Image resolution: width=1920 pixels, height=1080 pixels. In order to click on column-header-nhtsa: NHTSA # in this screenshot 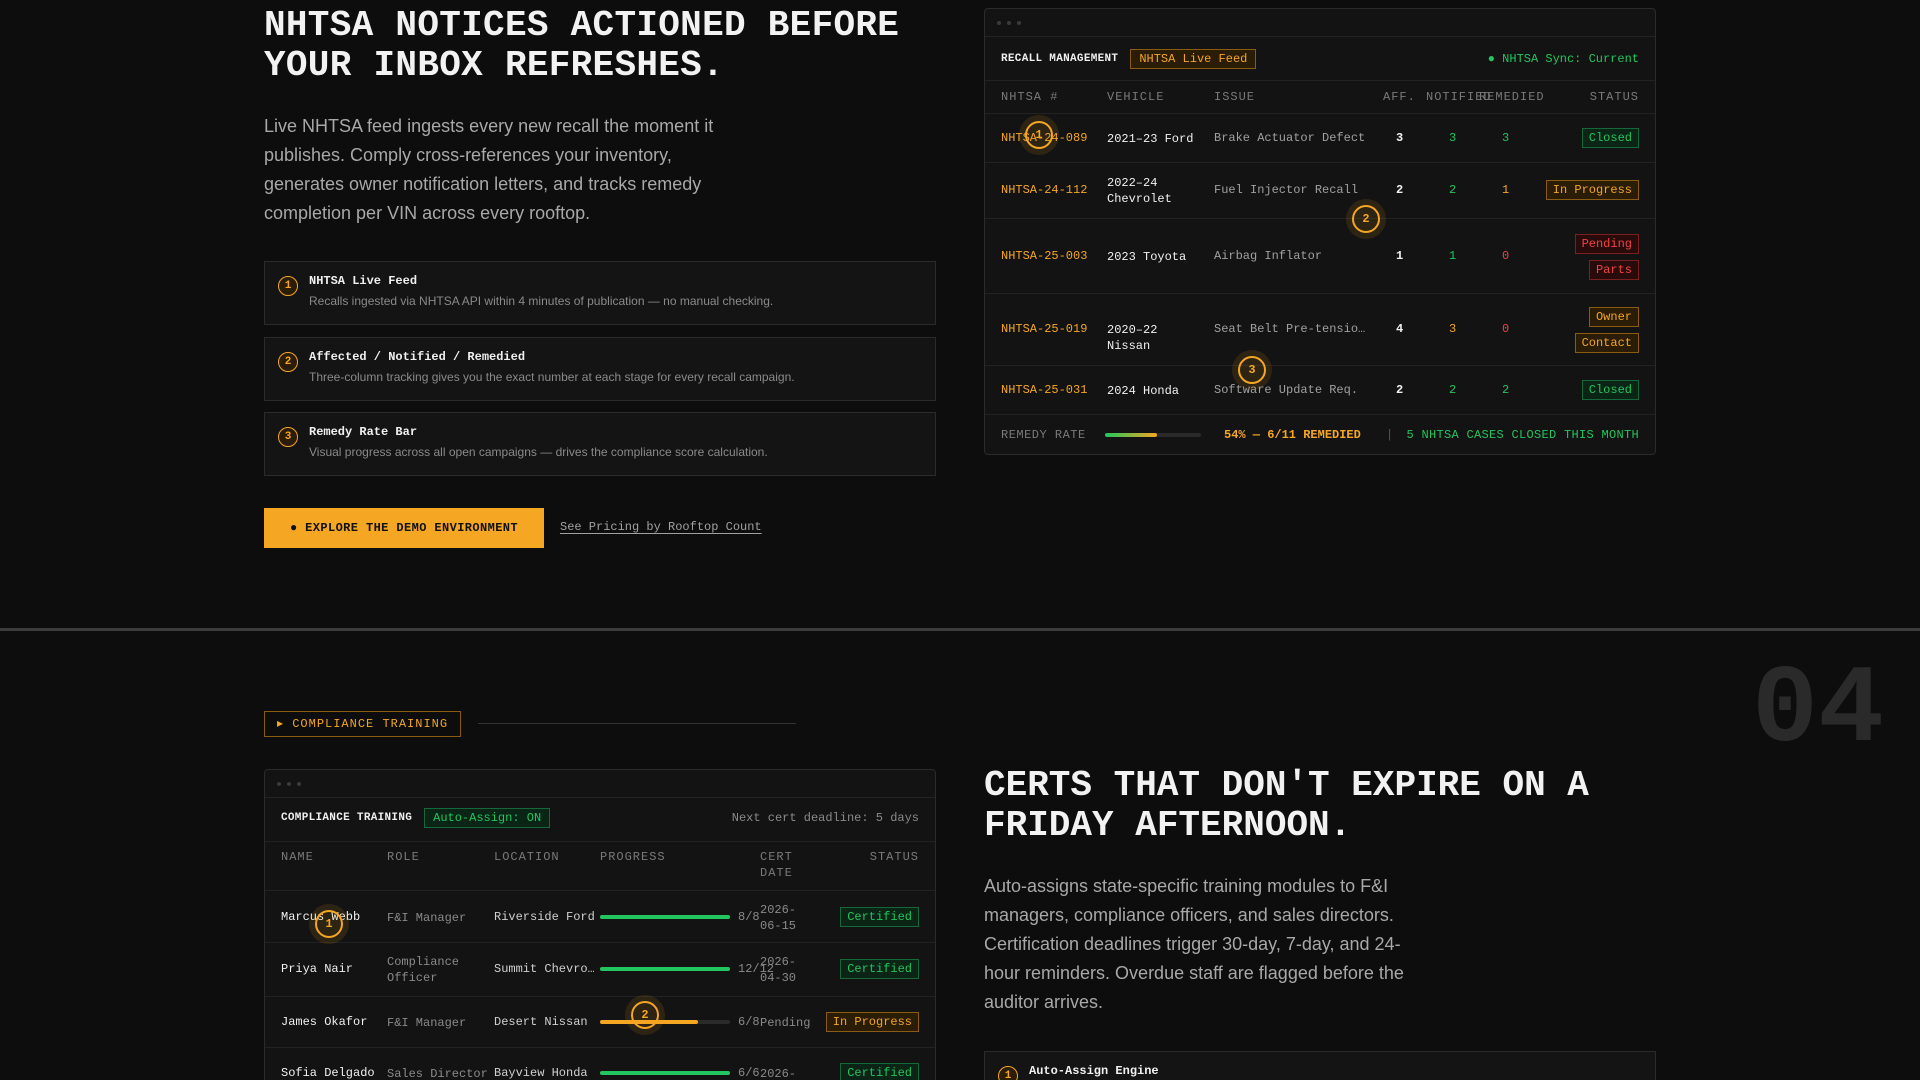, I will do `click(1030, 97)`.